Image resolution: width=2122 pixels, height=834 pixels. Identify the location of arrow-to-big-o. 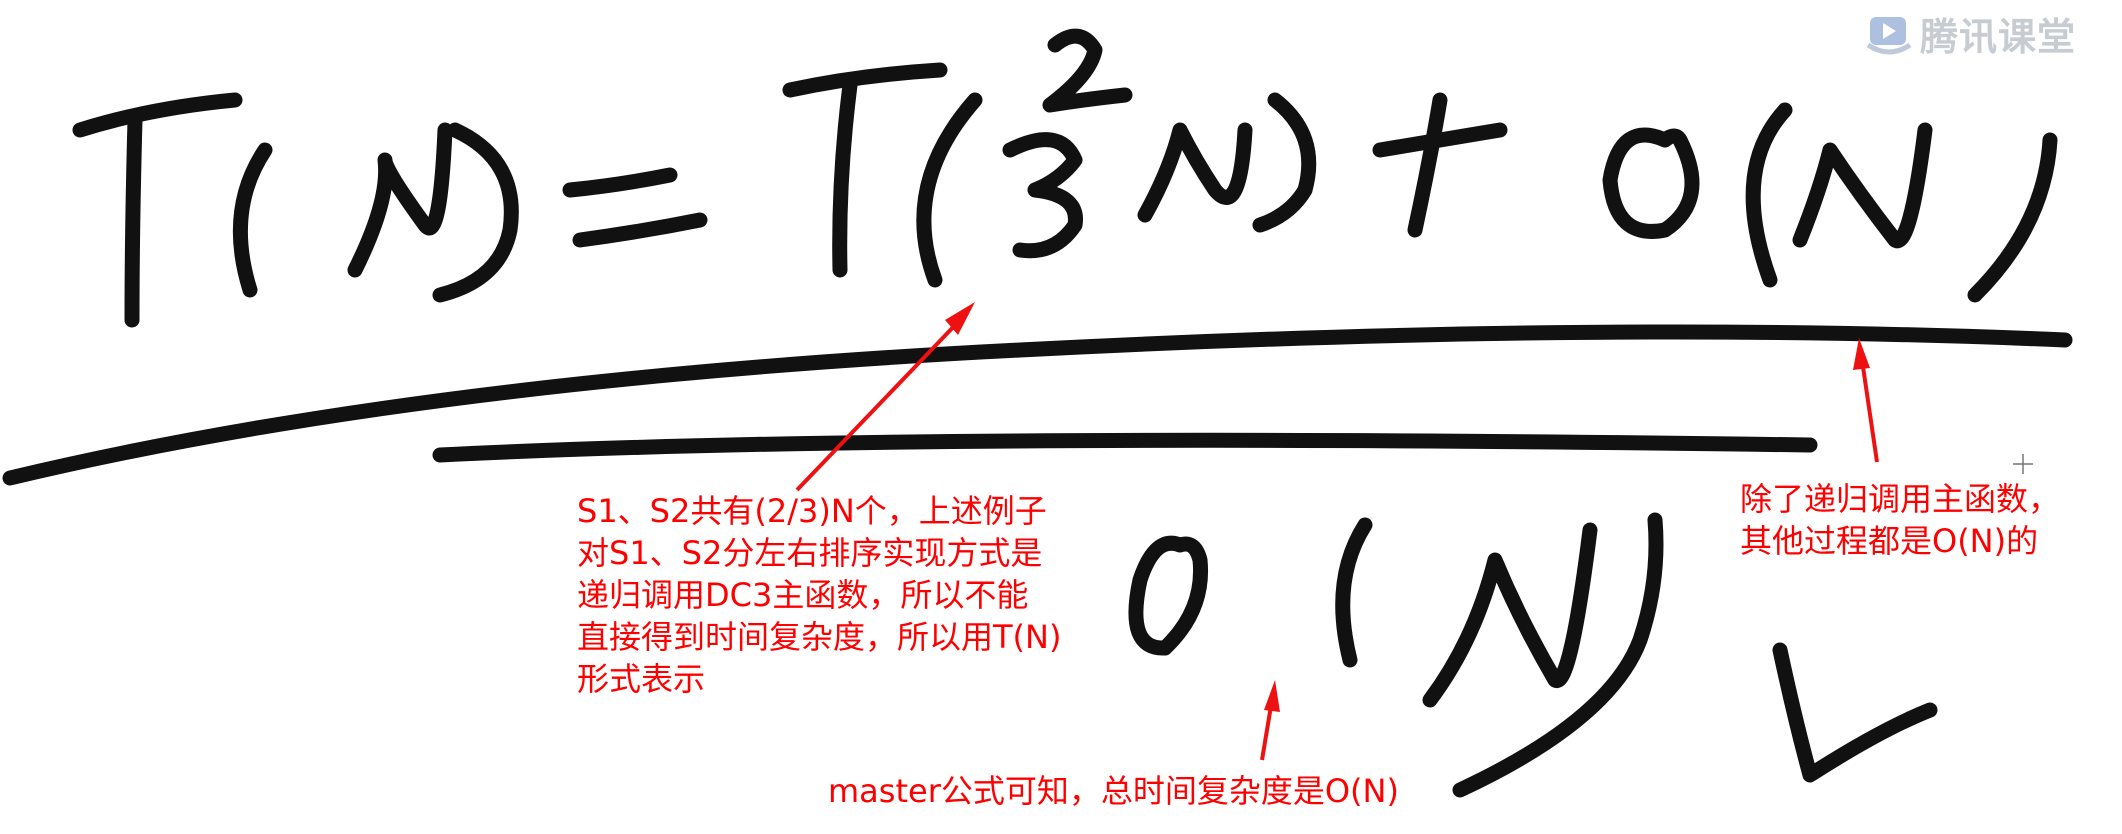
(1866, 400).